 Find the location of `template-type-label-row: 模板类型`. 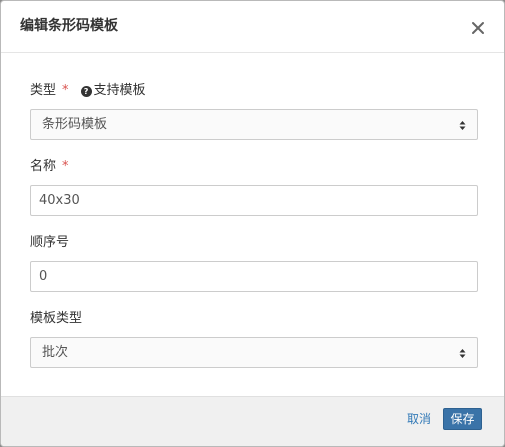

template-type-label-row: 模板类型 is located at coordinates (56, 319).